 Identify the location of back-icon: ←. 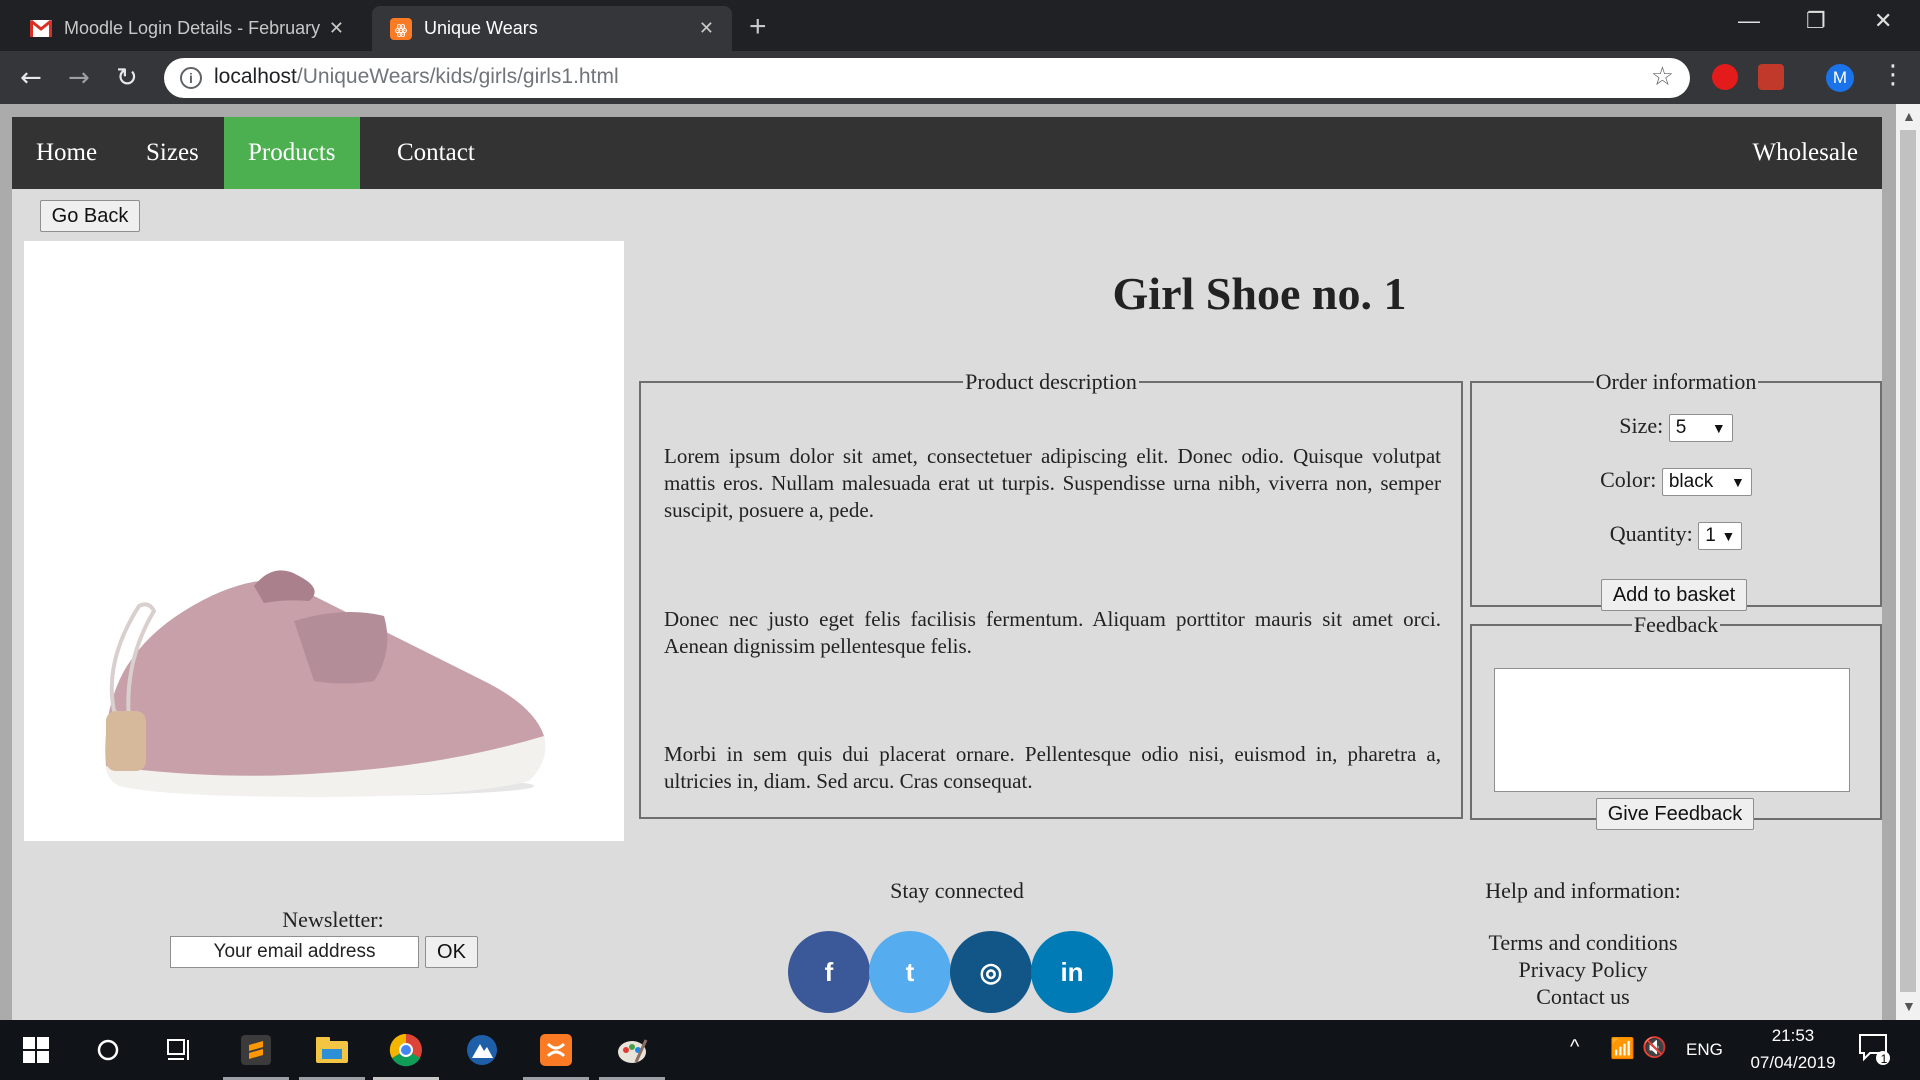
(31, 78).